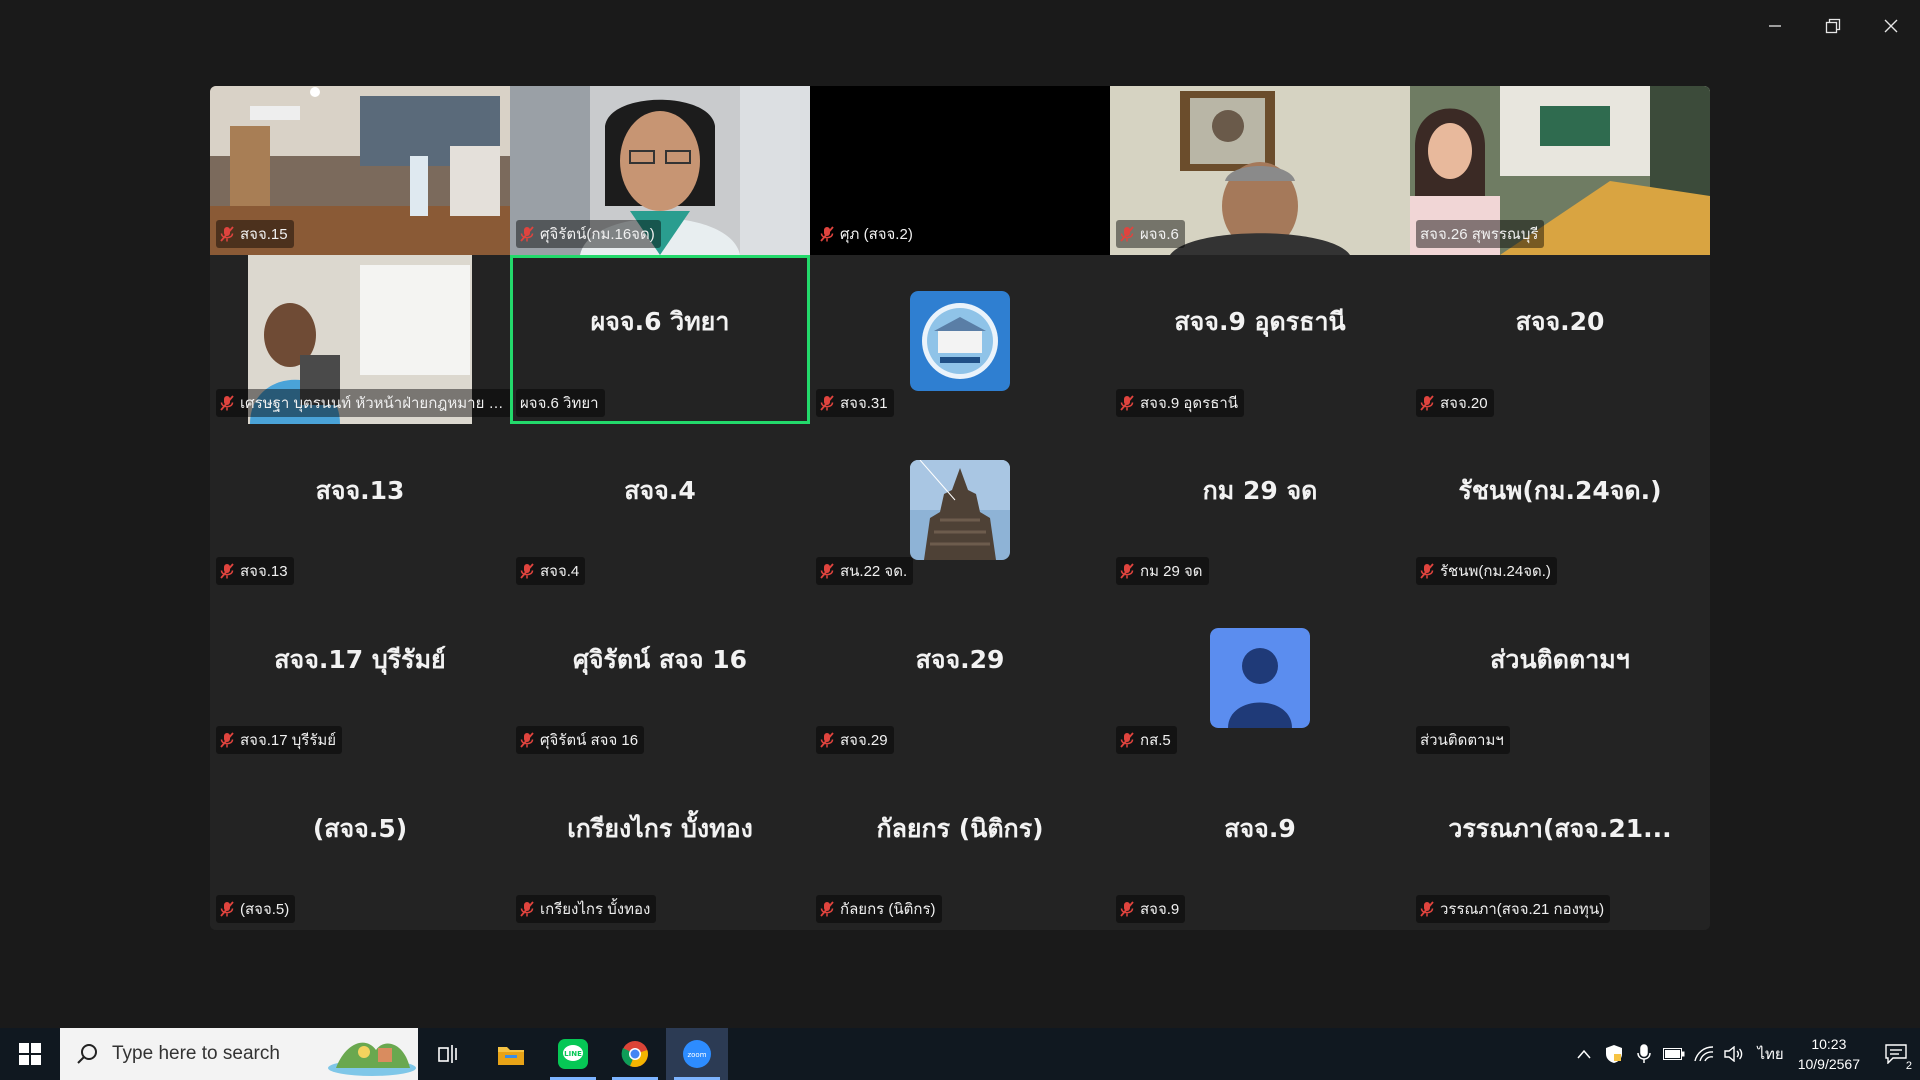 Image resolution: width=1920 pixels, height=1080 pixels. What do you see at coordinates (264, 572) in the screenshot?
I see `participant-name: สจจ.13` at bounding box center [264, 572].